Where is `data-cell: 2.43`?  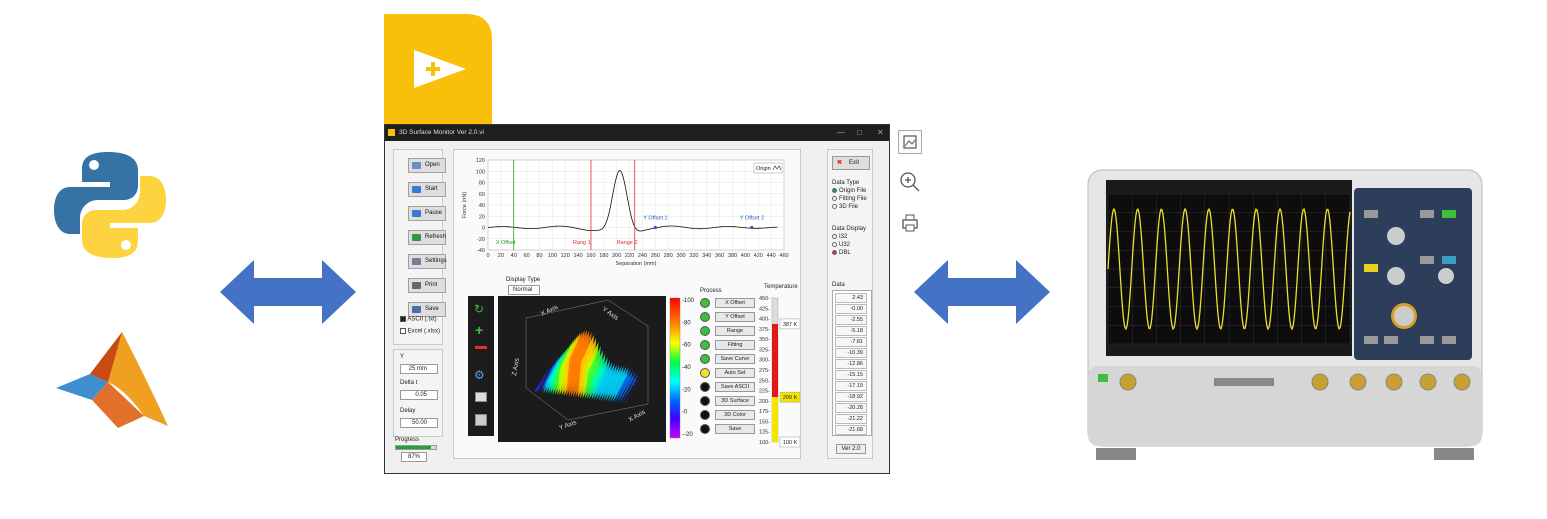 data-cell: 2.43 is located at coordinates (851, 298).